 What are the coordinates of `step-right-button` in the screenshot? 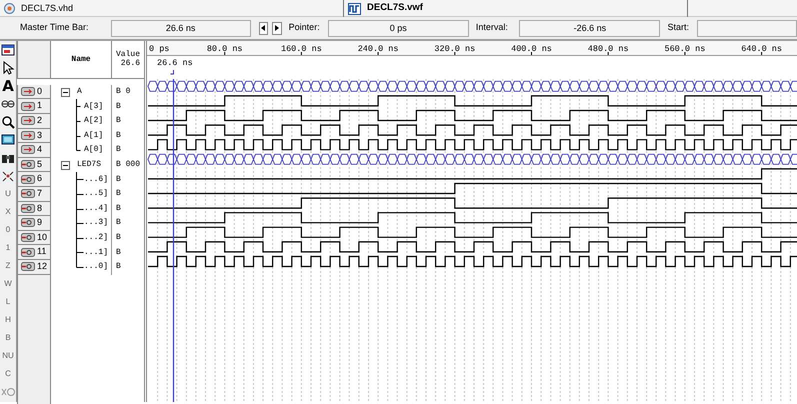 It's located at (277, 28).